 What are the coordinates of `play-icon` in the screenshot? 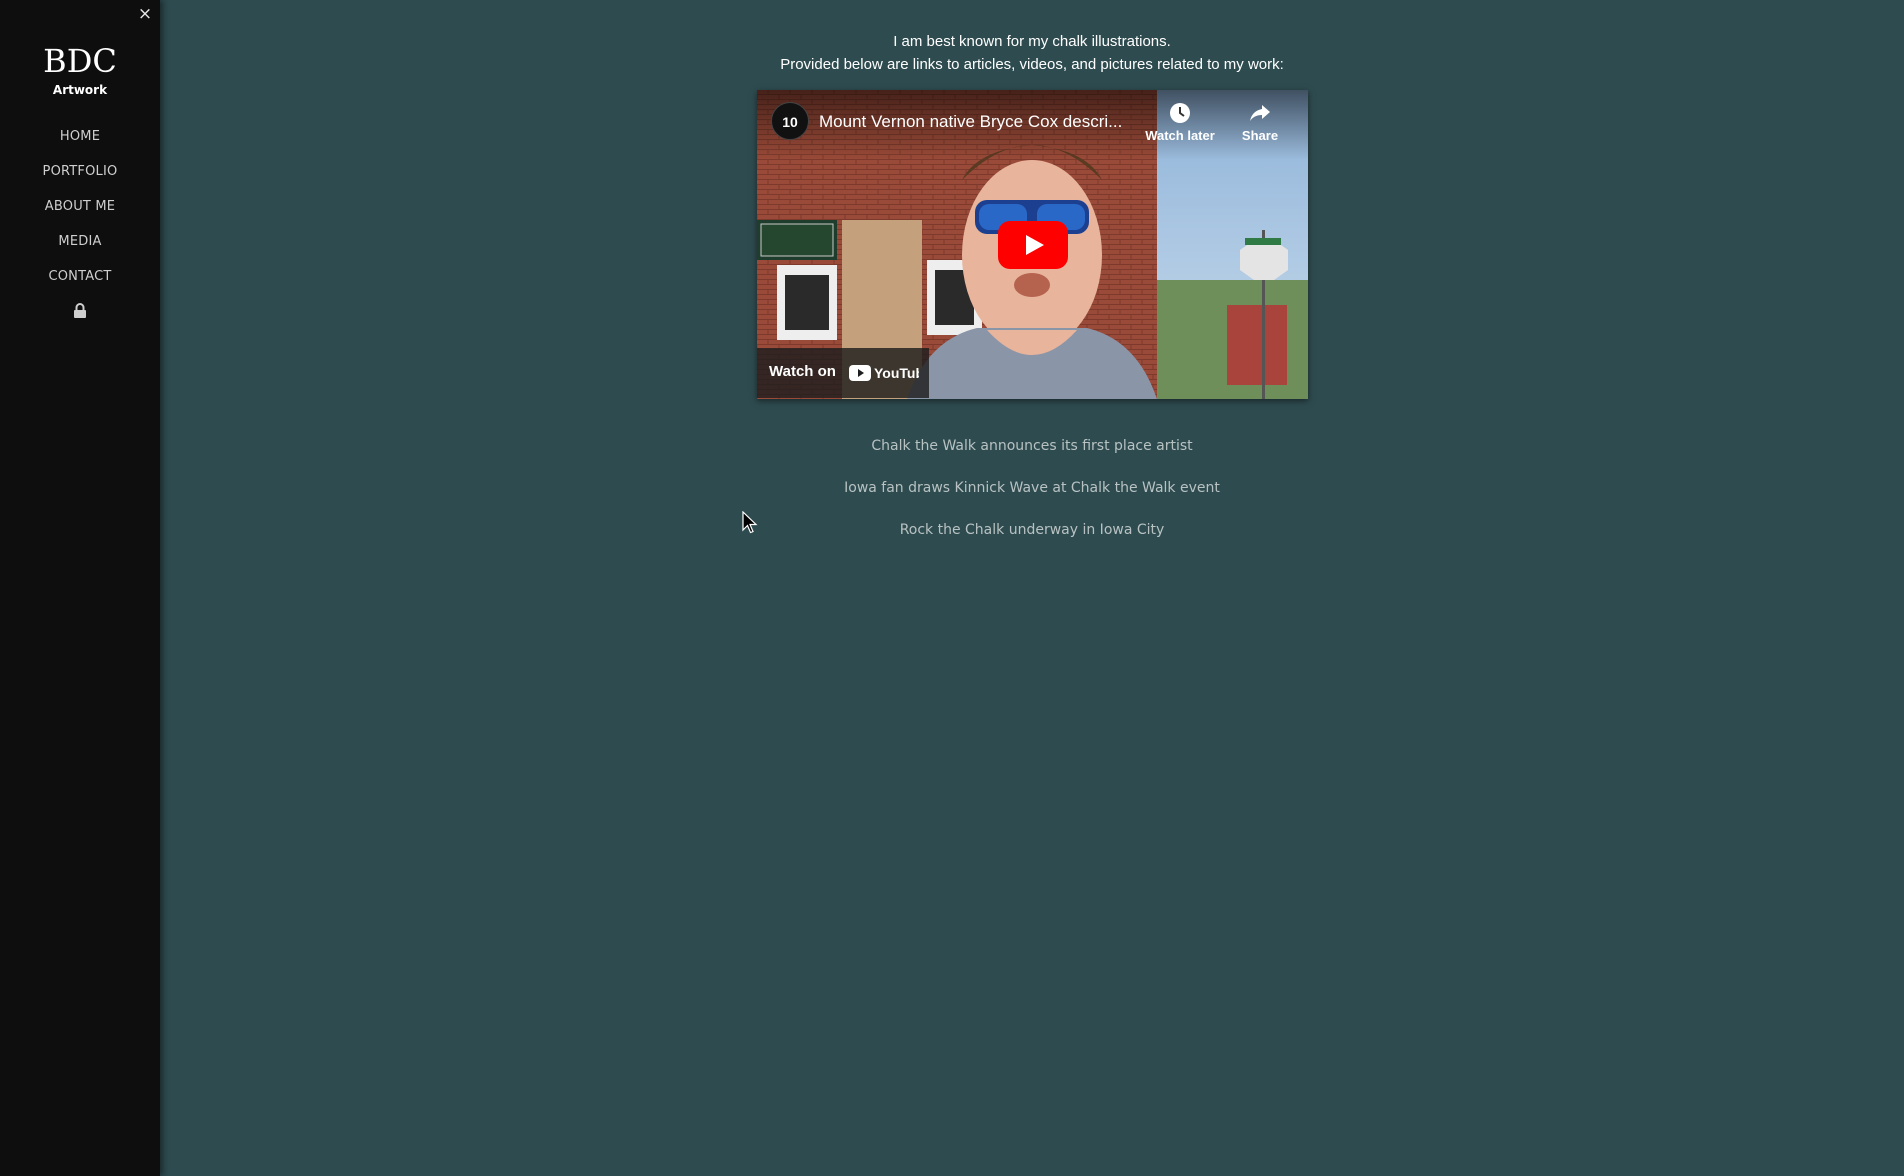 It's located at (1033, 245).